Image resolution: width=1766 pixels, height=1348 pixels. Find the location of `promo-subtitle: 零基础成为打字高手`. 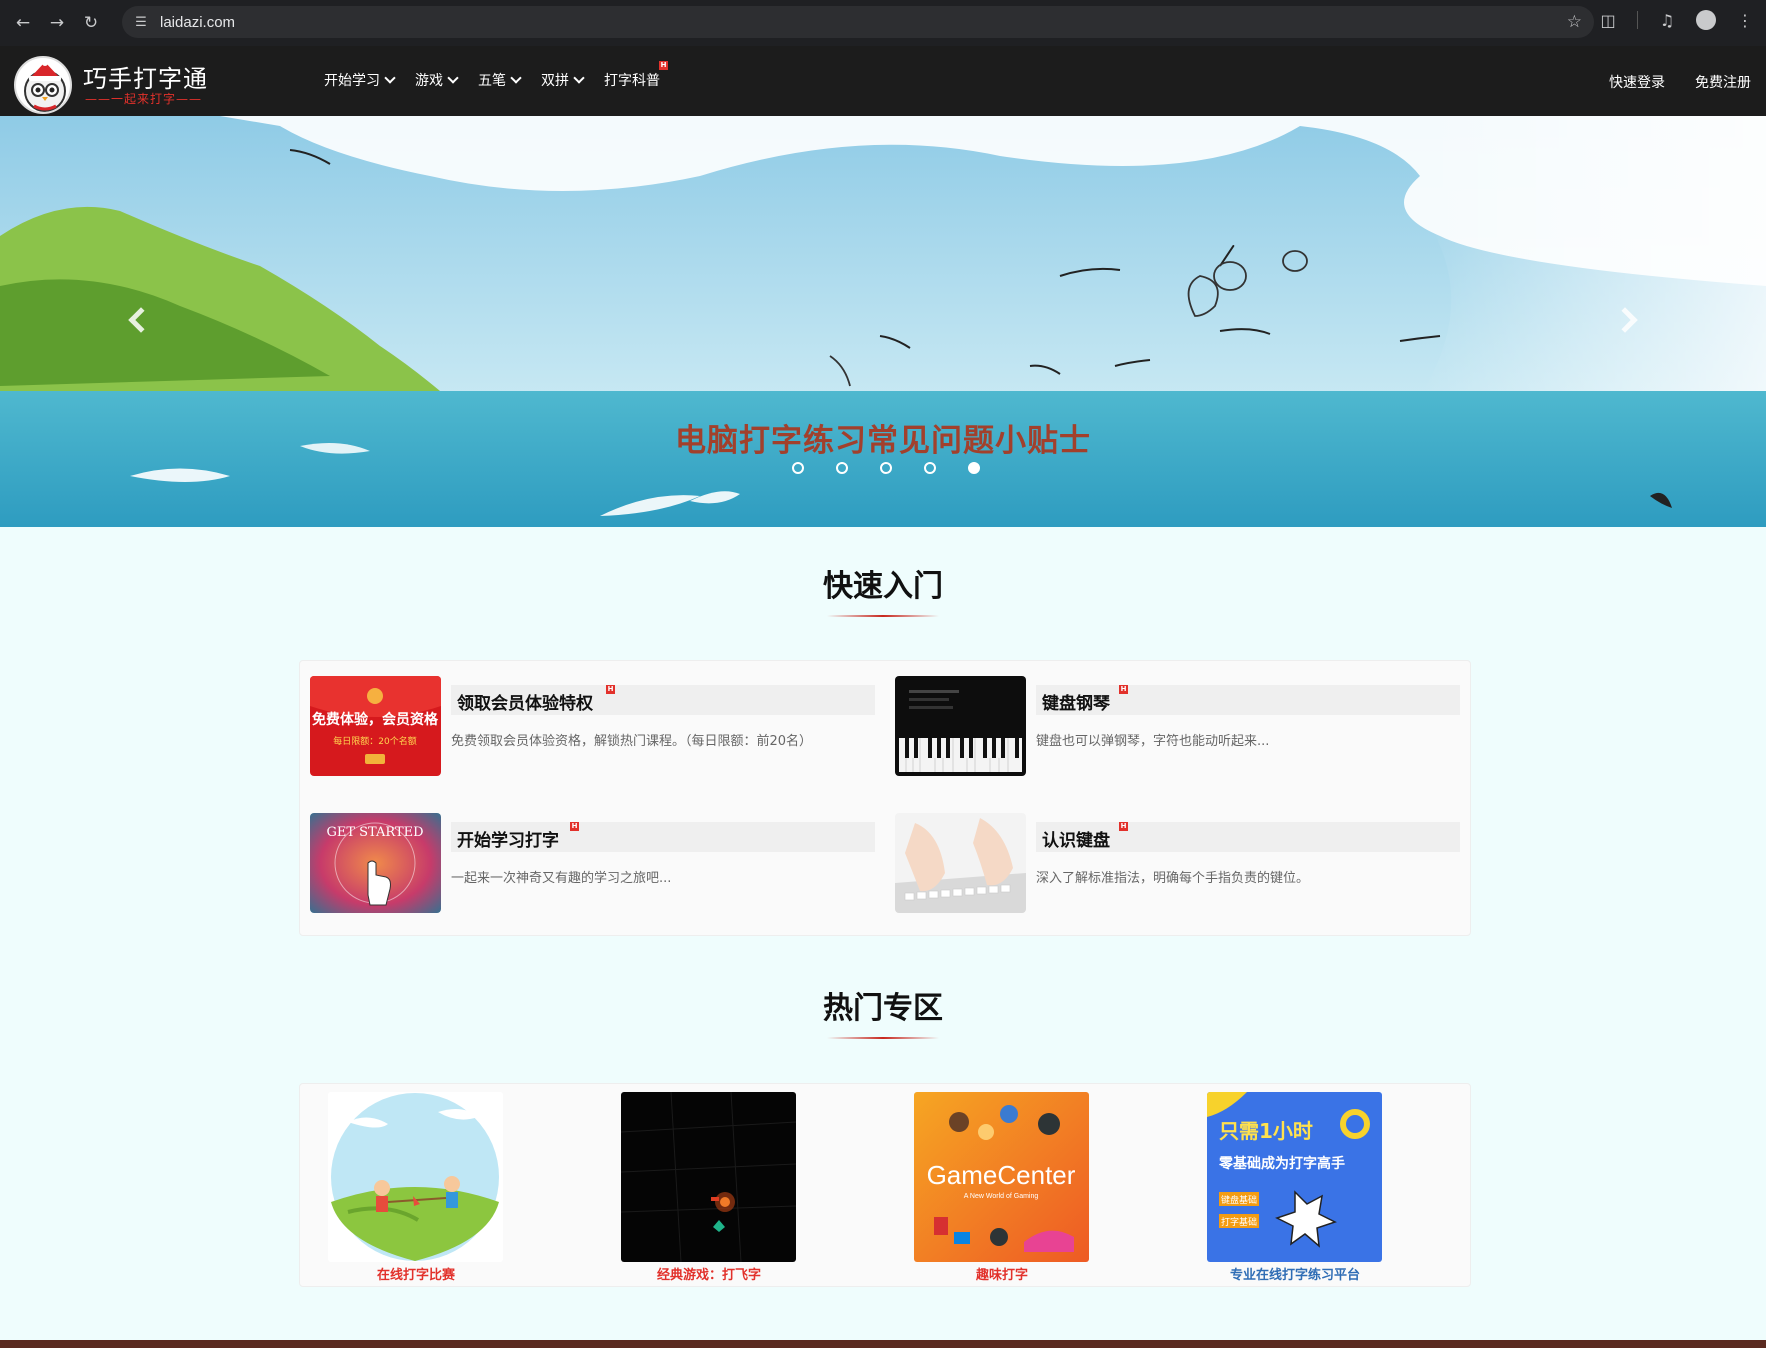

promo-subtitle: 零基础成为打字高手 is located at coordinates (1281, 1163).